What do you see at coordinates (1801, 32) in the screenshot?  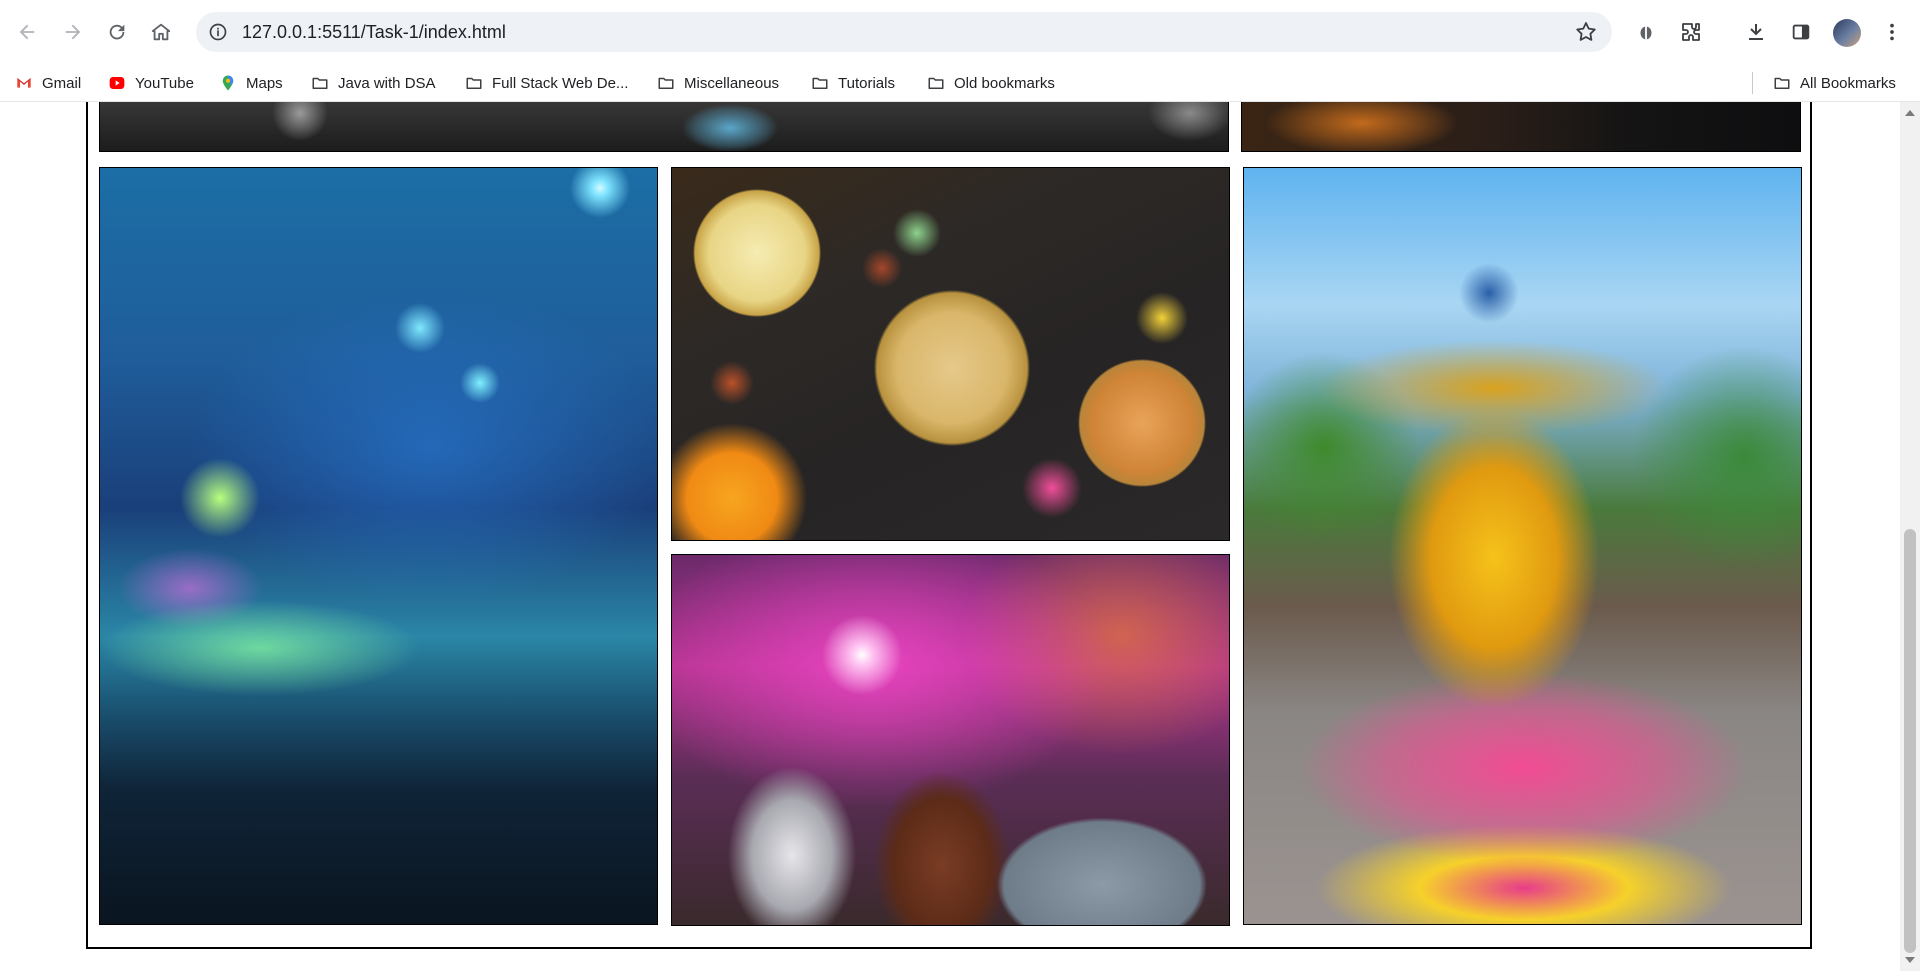 I see `side-panel-icon` at bounding box center [1801, 32].